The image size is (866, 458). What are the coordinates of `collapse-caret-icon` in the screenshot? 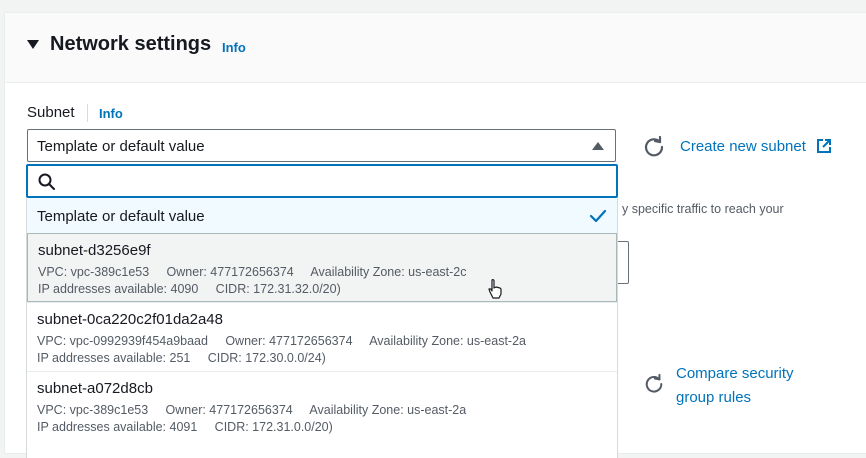 It's located at (33, 44).